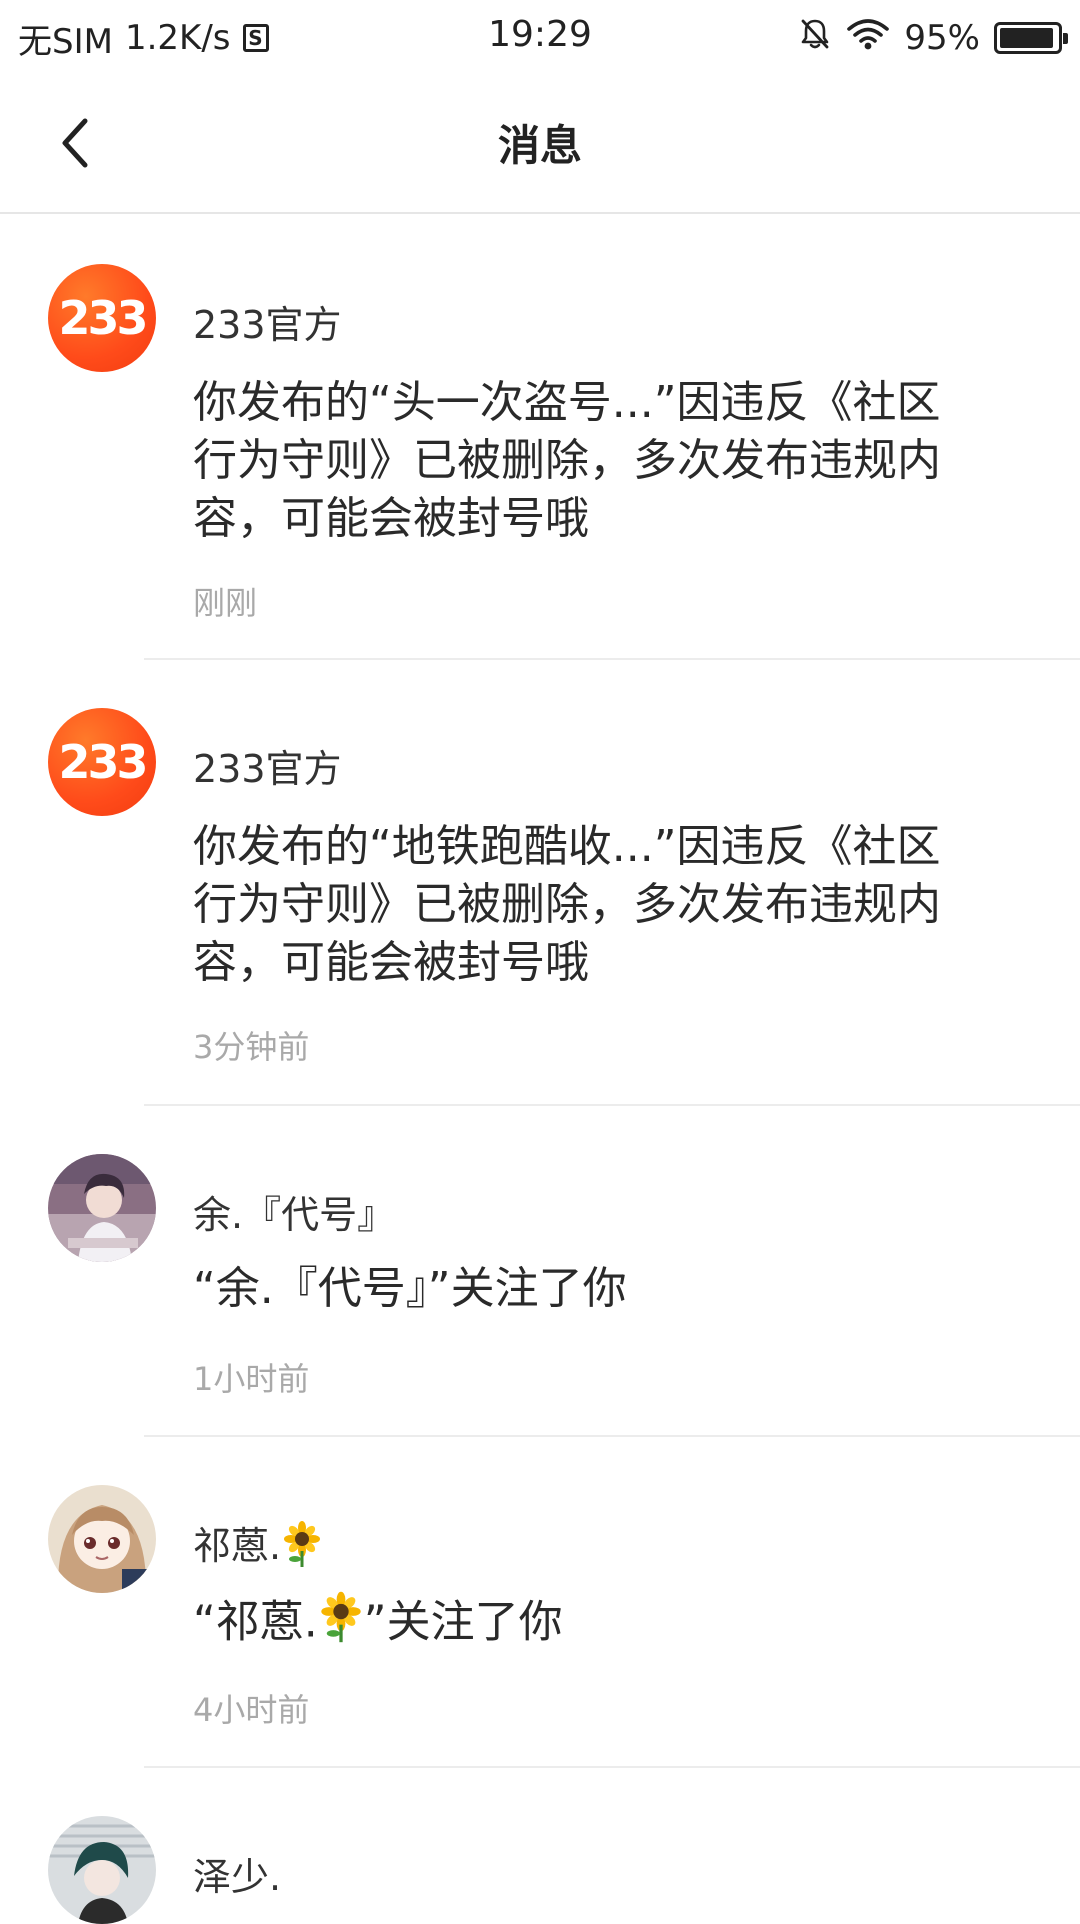 The image size is (1080, 1924). What do you see at coordinates (410, 1288) in the screenshot?
I see `message-body: “余.『代号』”关注了你` at bounding box center [410, 1288].